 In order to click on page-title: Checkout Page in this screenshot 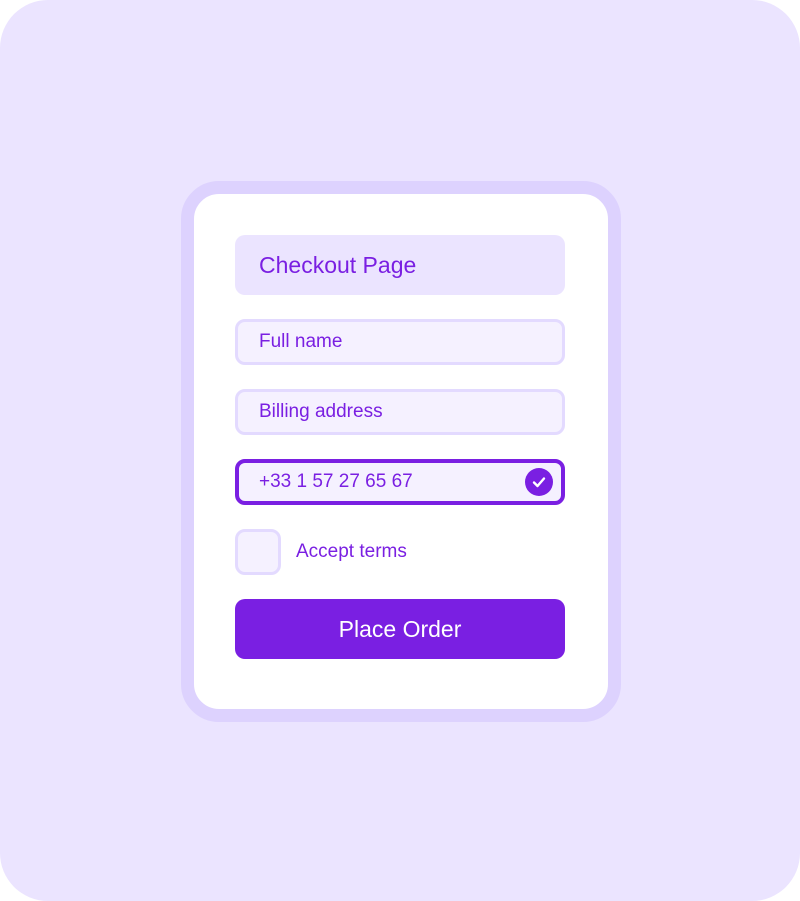, I will do `click(400, 265)`.